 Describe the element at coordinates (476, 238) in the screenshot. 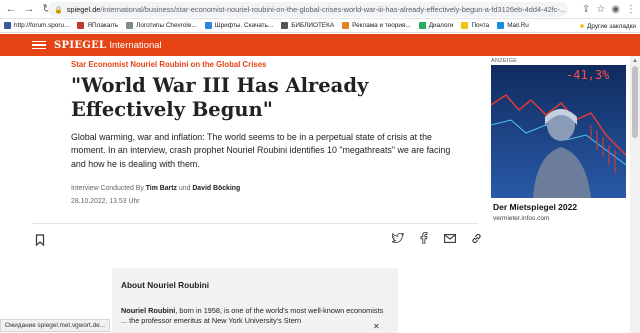

I see `link-icon` at that location.